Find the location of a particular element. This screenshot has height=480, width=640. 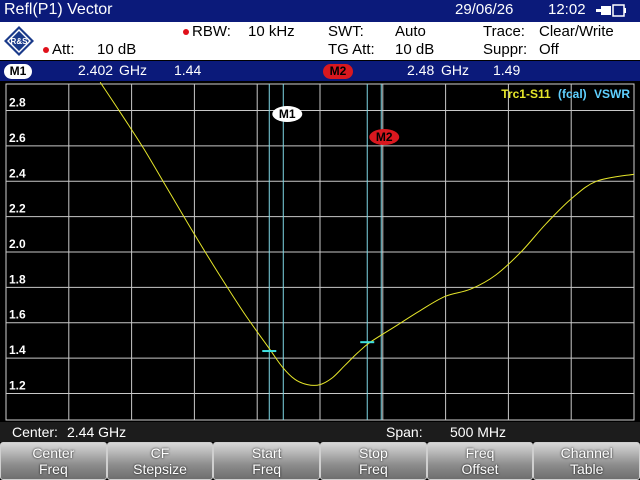

center-label: Center: is located at coordinates (35, 432).